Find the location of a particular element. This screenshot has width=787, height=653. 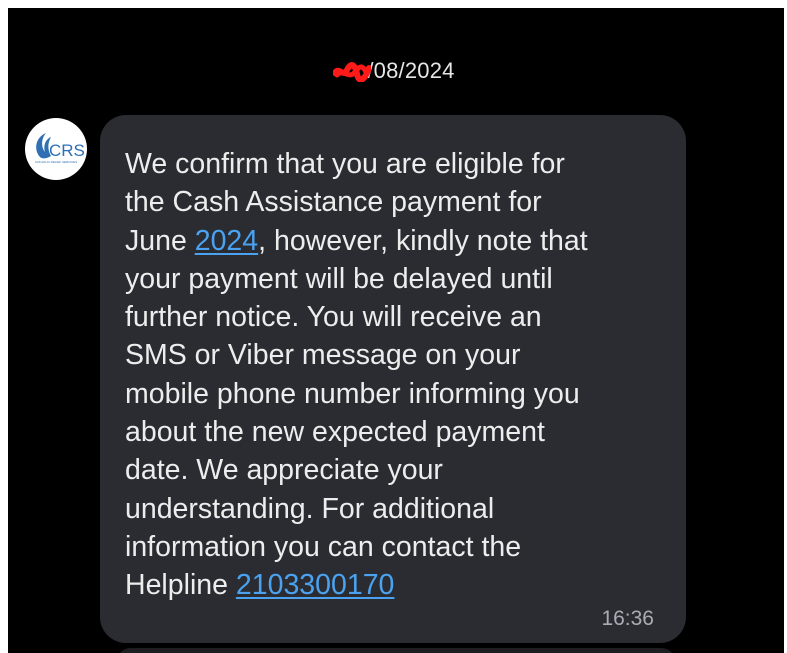

date-separator-label: /08/2024 is located at coordinates (394, 71).